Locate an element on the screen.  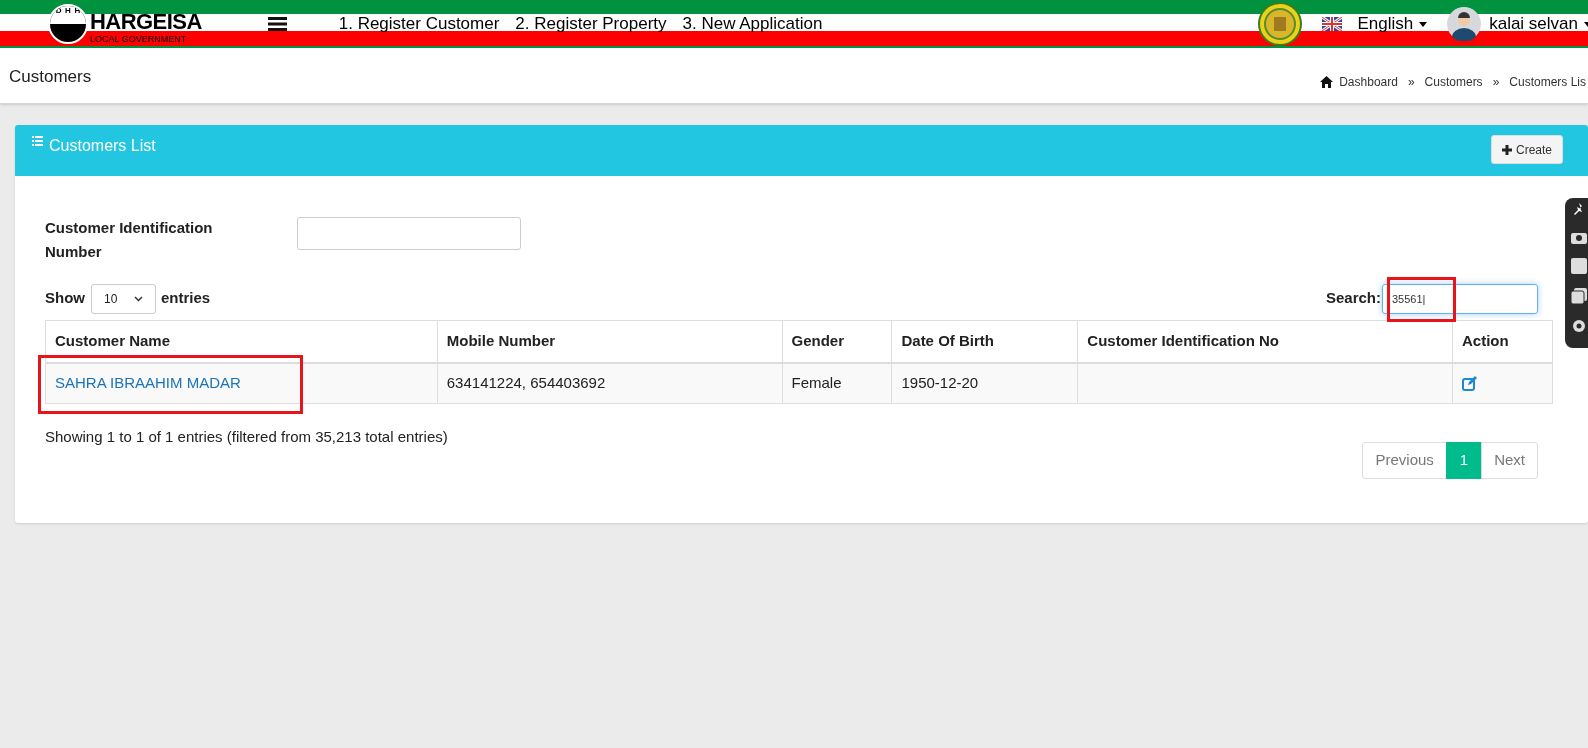
nav-link: 1. Register Customer is located at coordinates (419, 24).